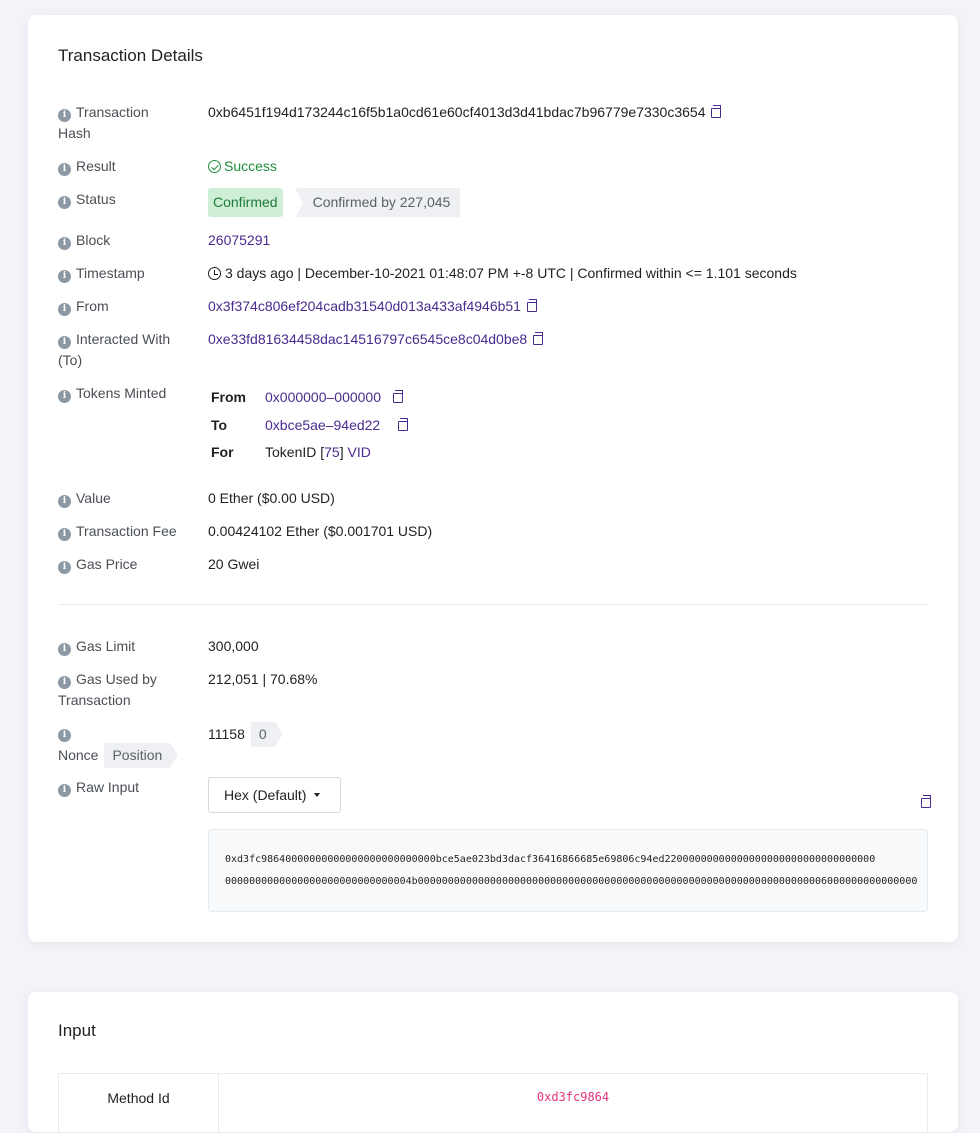 The width and height of the screenshot is (980, 1133). What do you see at coordinates (332, 452) in the screenshot?
I see `token-id-link: 75` at bounding box center [332, 452].